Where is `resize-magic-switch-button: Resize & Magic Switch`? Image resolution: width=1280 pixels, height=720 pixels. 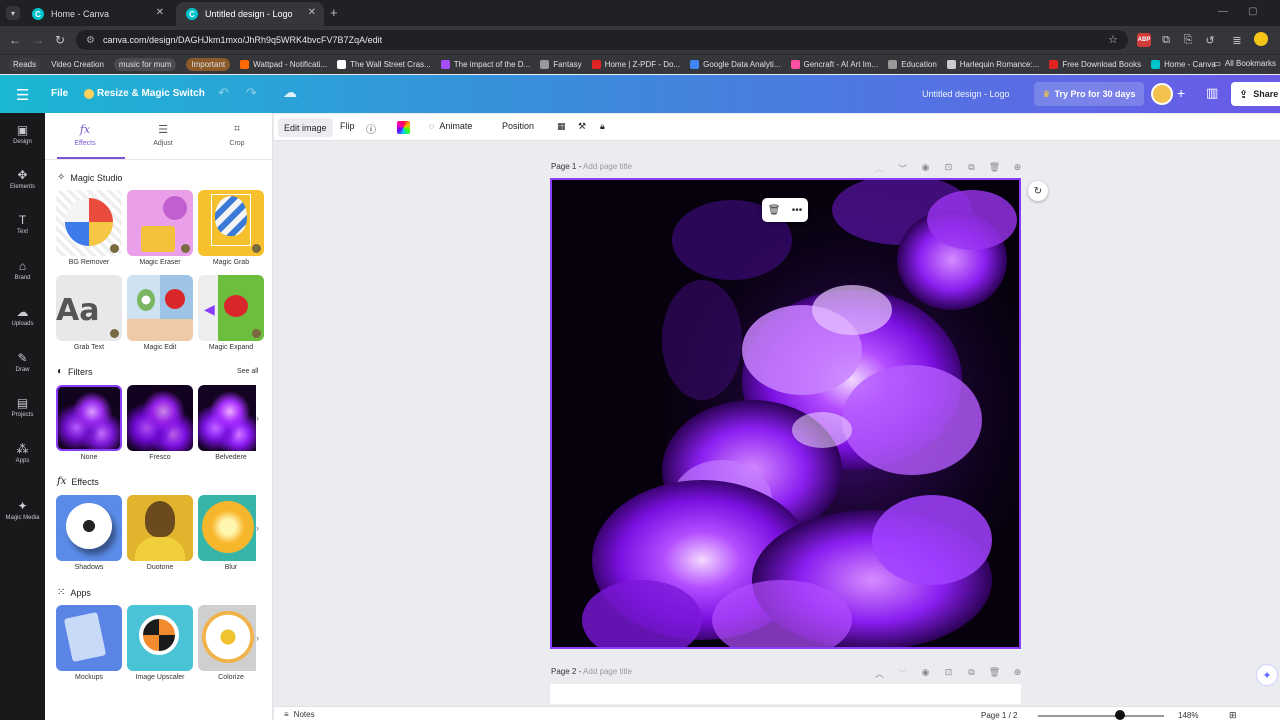 resize-magic-switch-button: Resize & Magic Switch is located at coordinates (144, 93).